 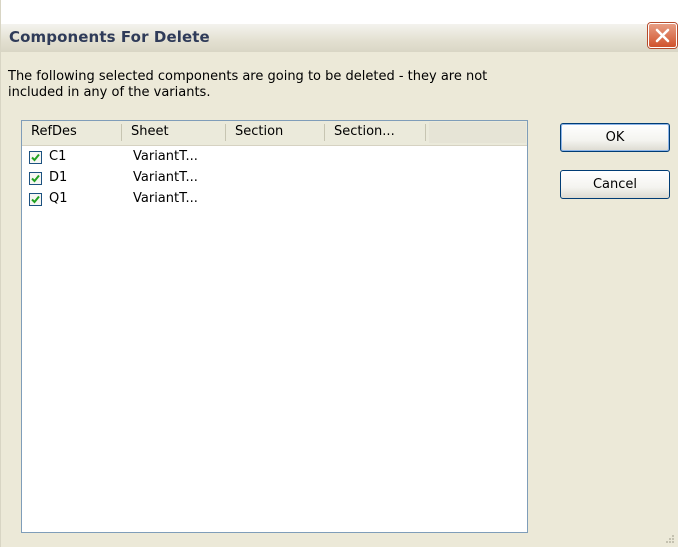 I want to click on title-bar: Components For Delete, so click(x=339, y=26).